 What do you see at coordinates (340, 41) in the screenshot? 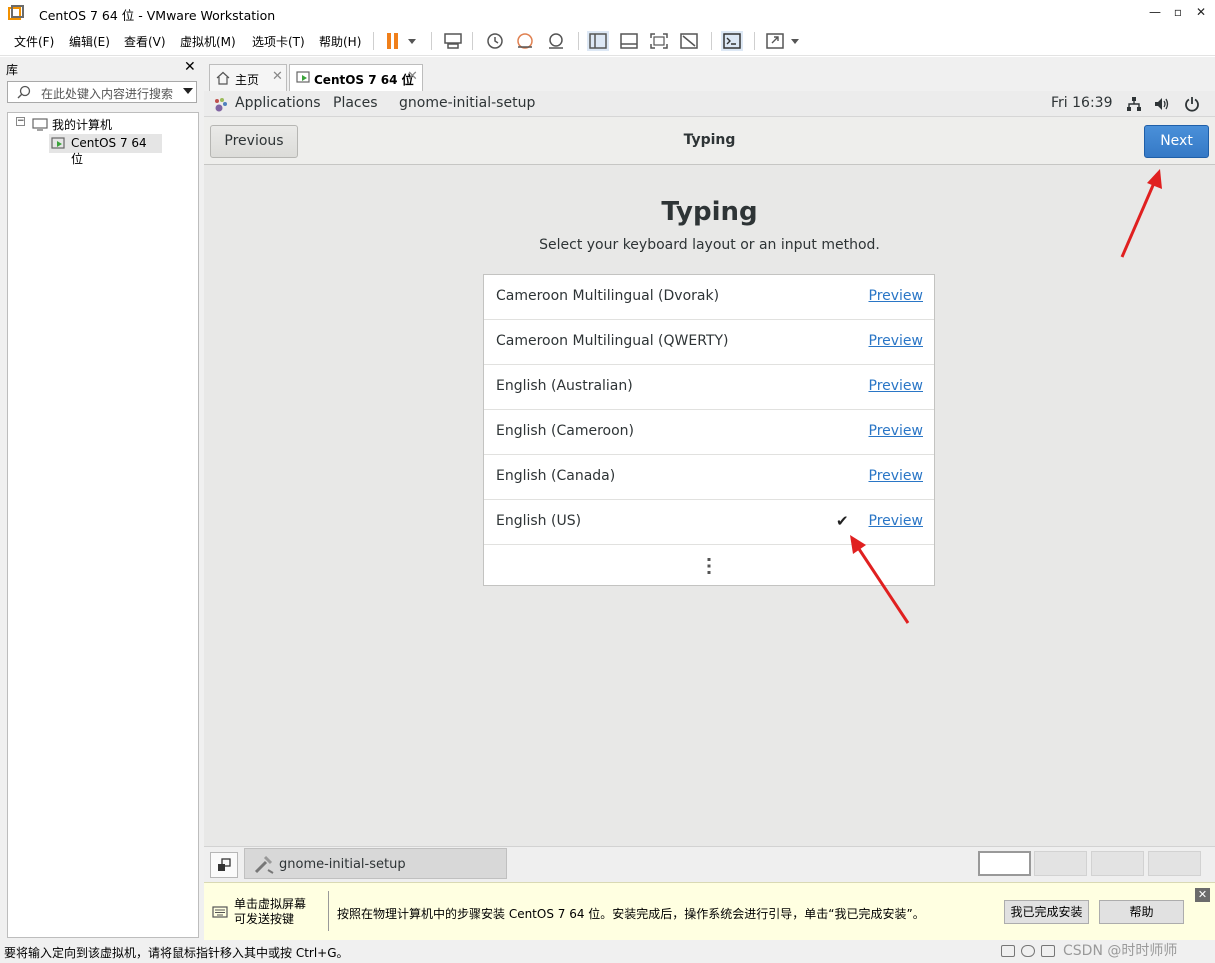
I see `menu-help: 帮助(H)` at bounding box center [340, 41].